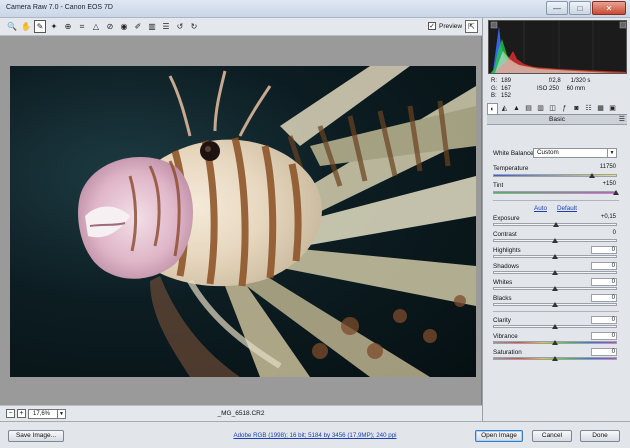 Image resolution: width=630 pixels, height=448 pixels. What do you see at coordinates (588, 108) in the screenshot?
I see `presets-tab-icon: ☷` at bounding box center [588, 108].